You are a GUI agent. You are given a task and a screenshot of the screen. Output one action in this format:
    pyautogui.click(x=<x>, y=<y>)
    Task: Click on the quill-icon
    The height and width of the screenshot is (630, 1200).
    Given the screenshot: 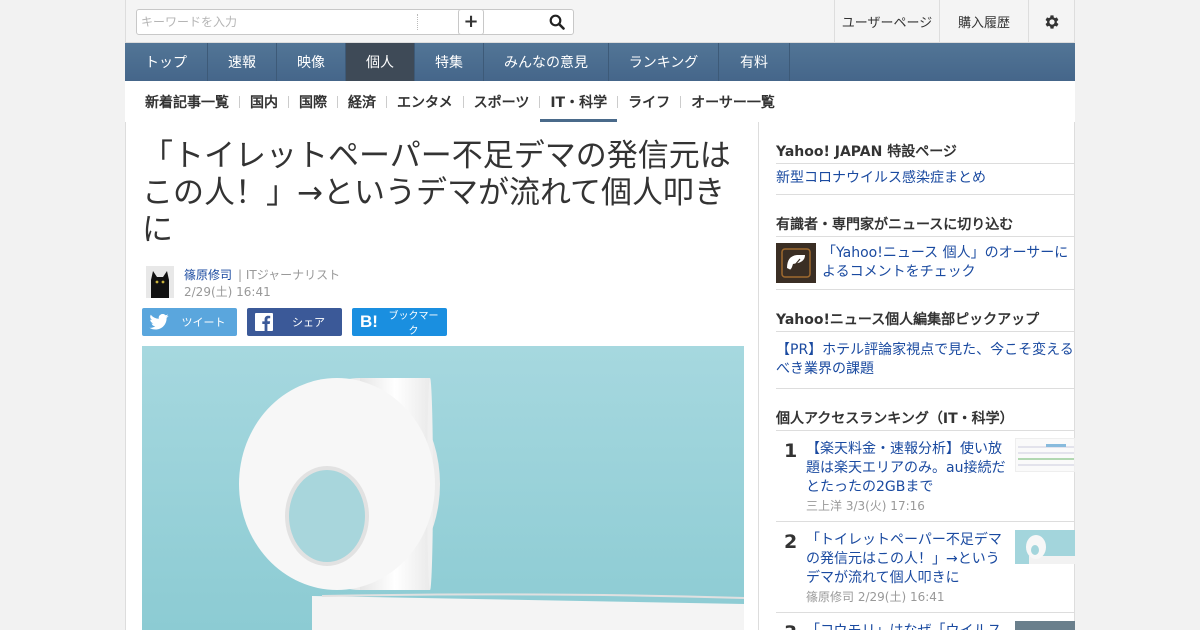 What is the action you would take?
    pyautogui.click(x=796, y=263)
    